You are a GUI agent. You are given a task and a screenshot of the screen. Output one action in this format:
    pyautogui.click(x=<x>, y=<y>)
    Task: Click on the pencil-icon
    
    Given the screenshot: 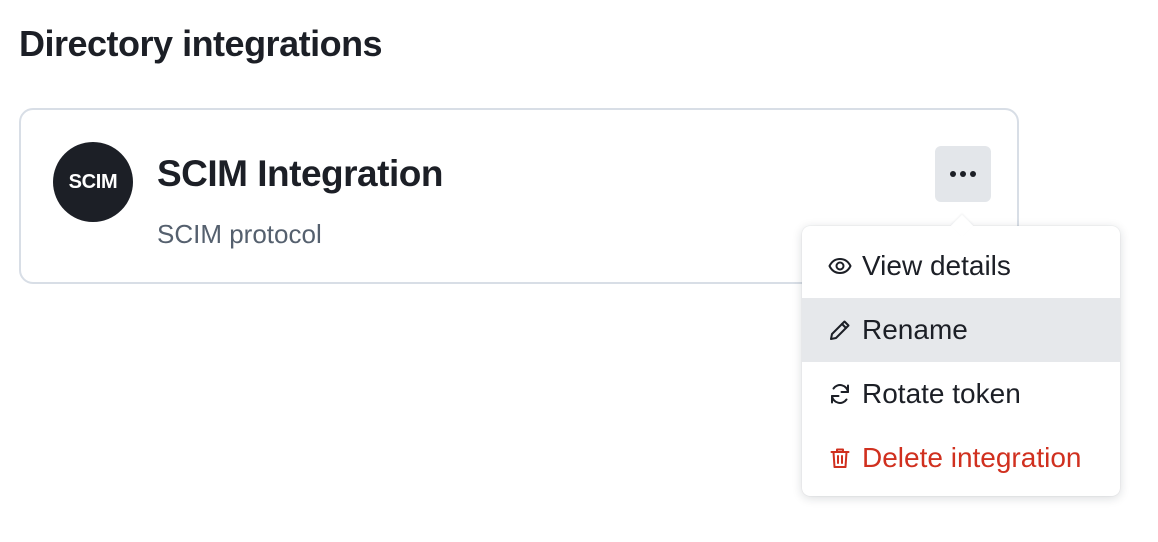 What is the action you would take?
    pyautogui.click(x=840, y=330)
    